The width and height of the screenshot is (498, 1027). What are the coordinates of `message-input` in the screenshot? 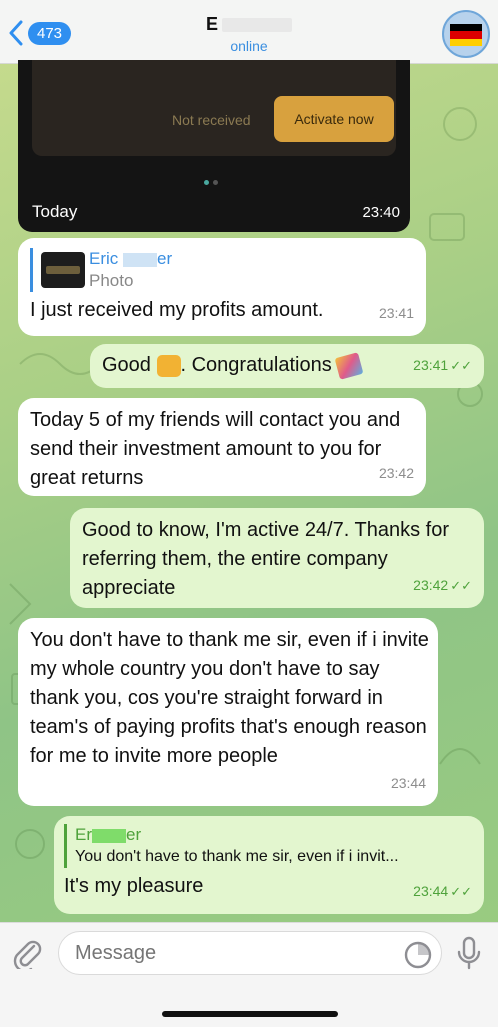 It's located at (250, 953).